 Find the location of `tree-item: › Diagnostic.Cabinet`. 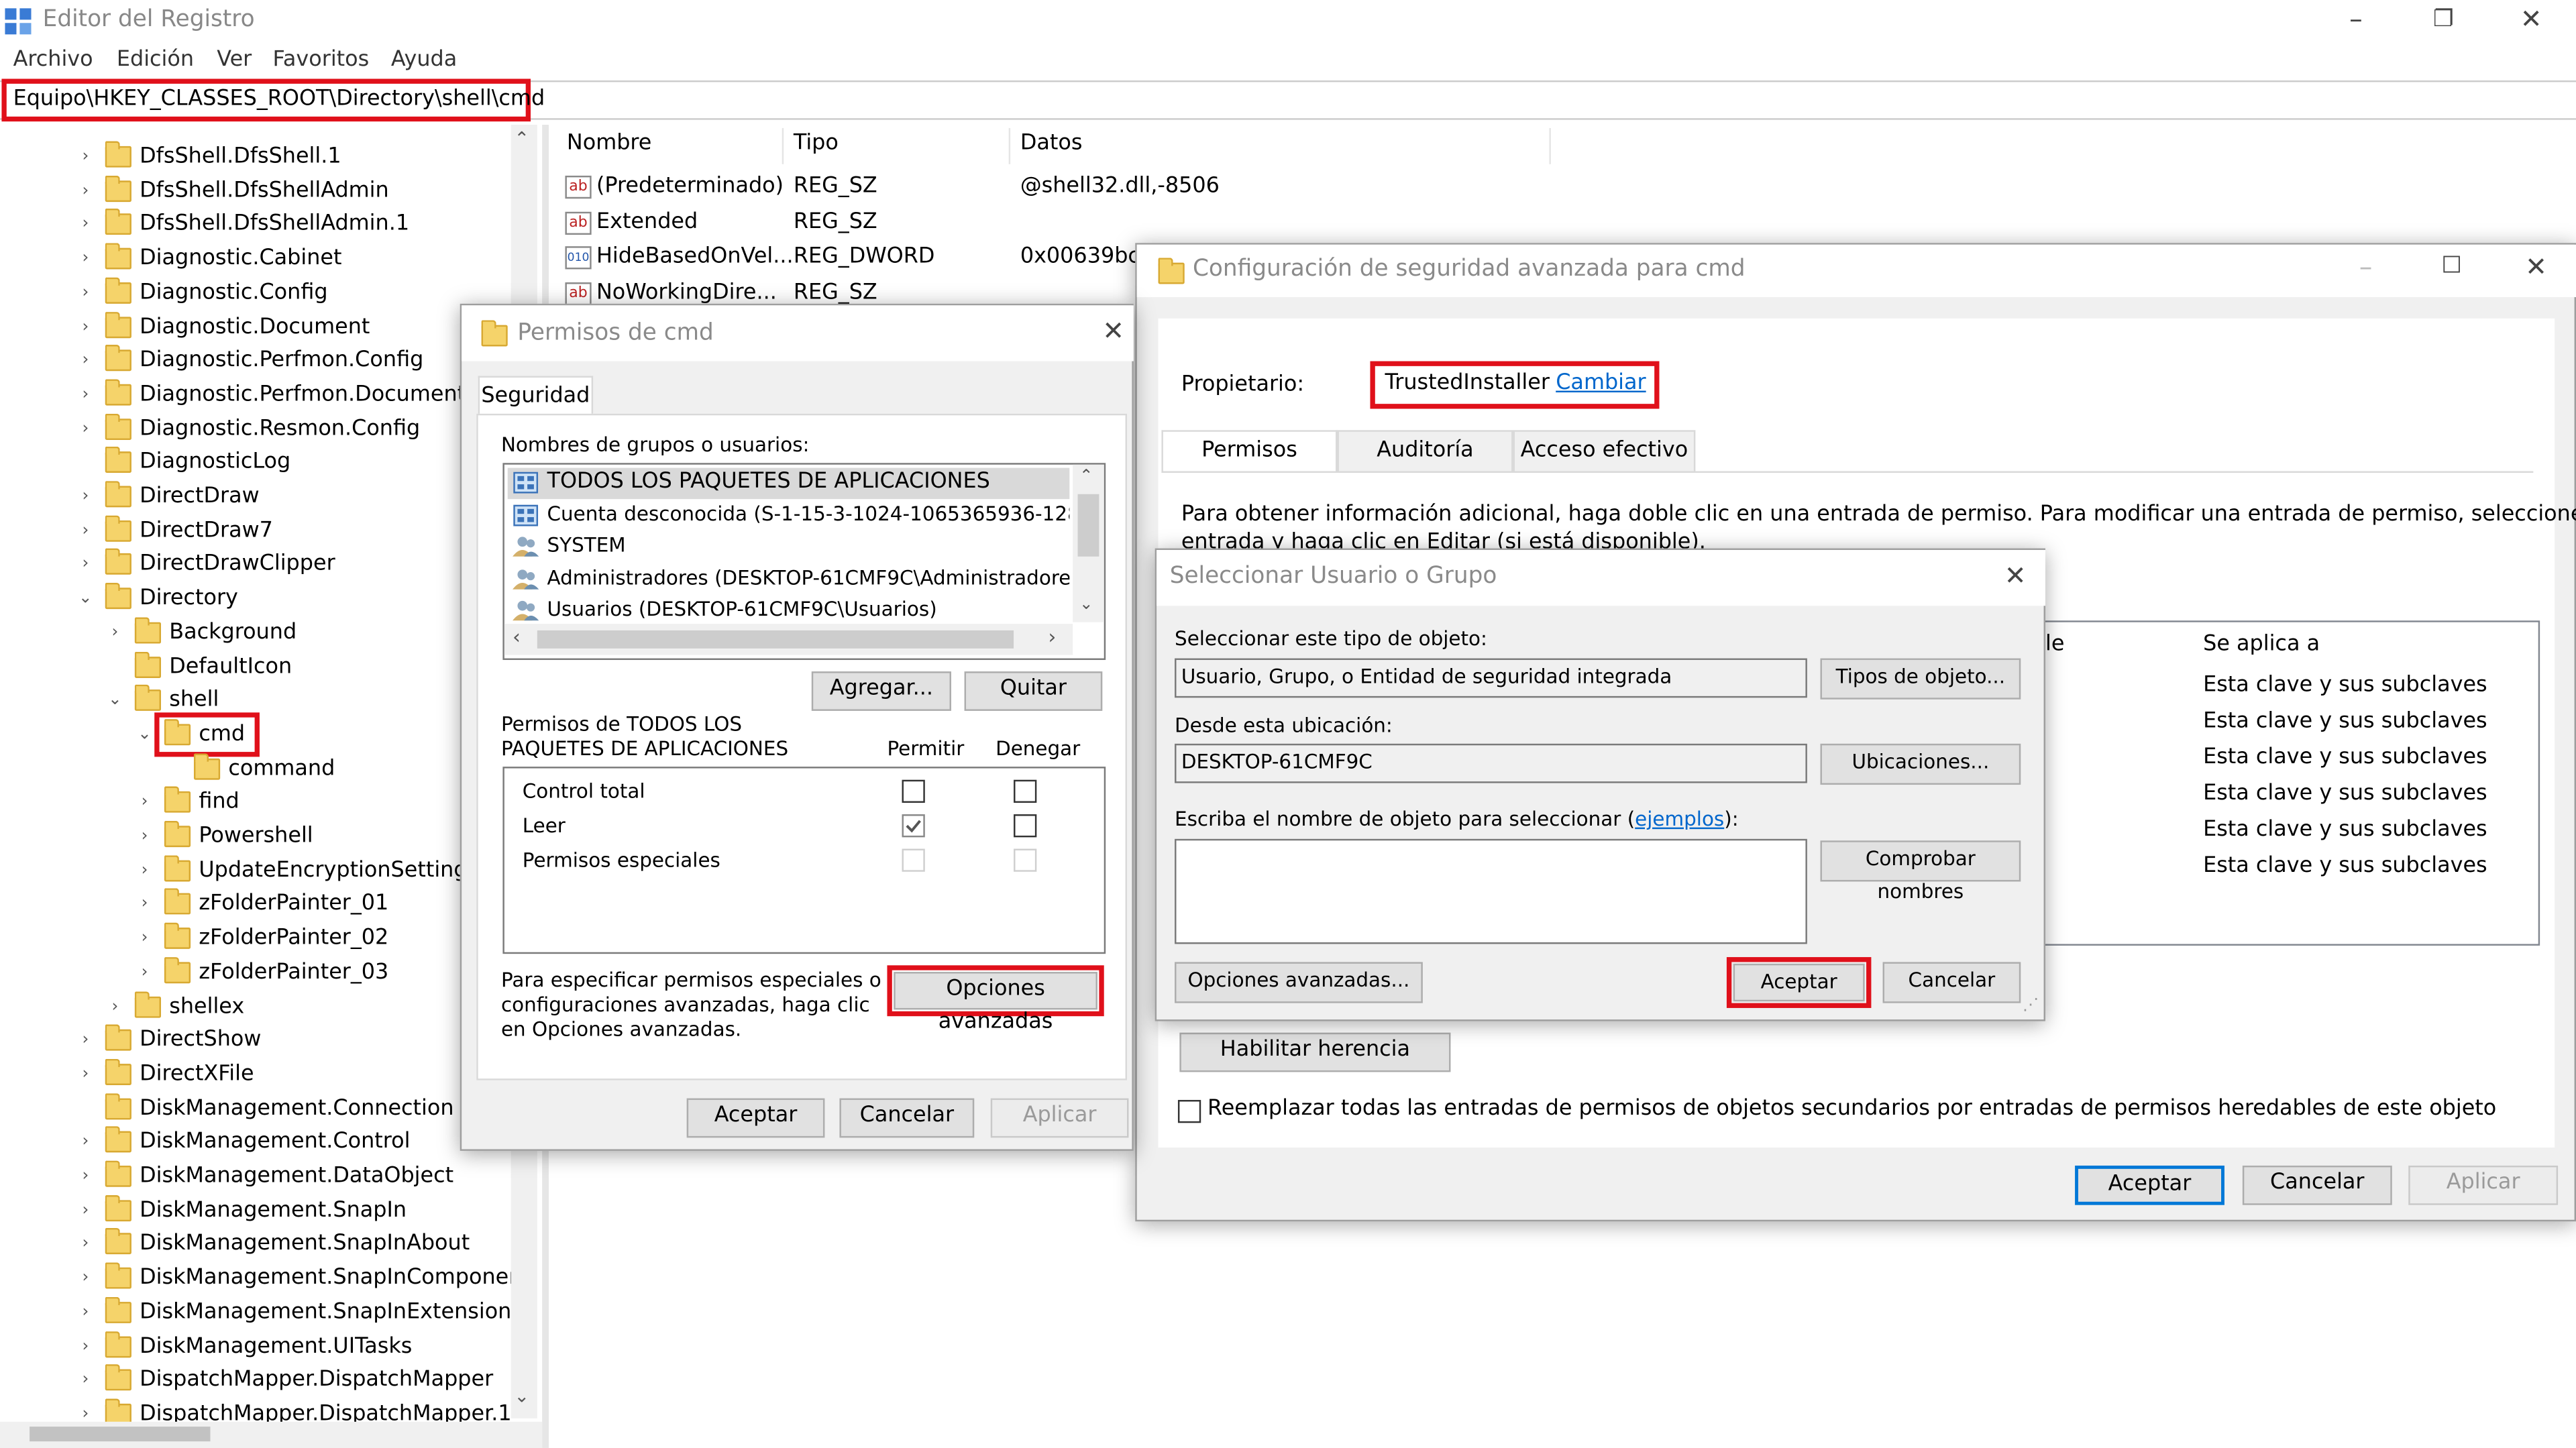

tree-item: › Diagnostic.Cabinet is located at coordinates (255, 259).